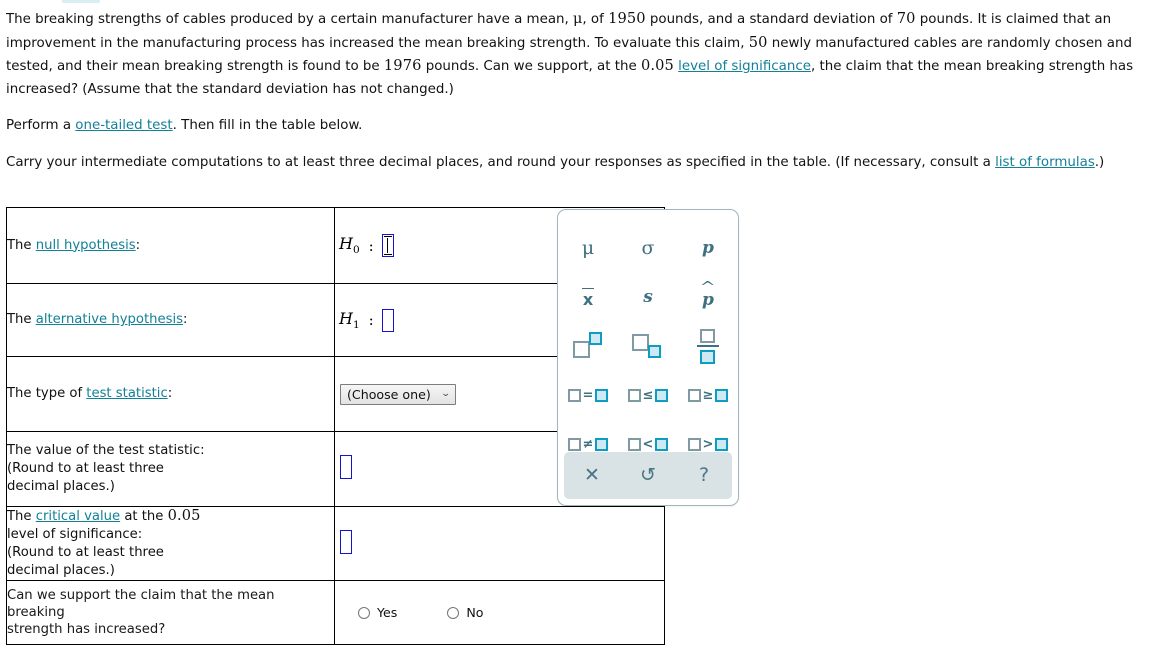  I want to click on clear-icon: ✕, so click(592, 475).